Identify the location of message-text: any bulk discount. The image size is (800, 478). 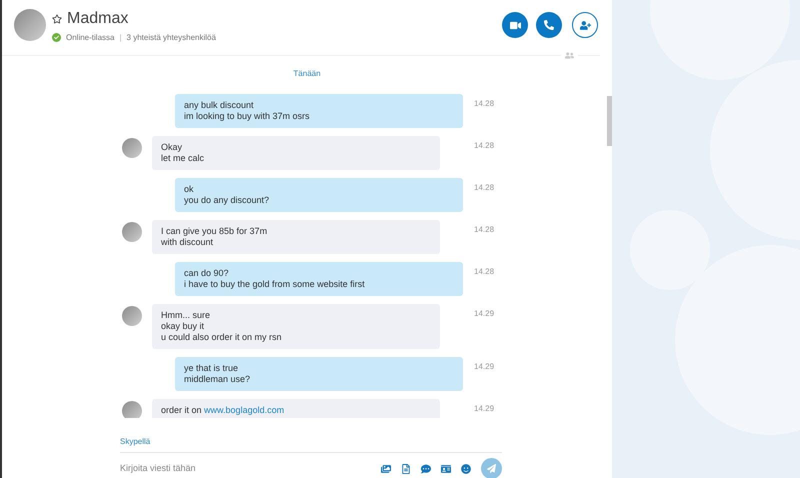
(219, 105).